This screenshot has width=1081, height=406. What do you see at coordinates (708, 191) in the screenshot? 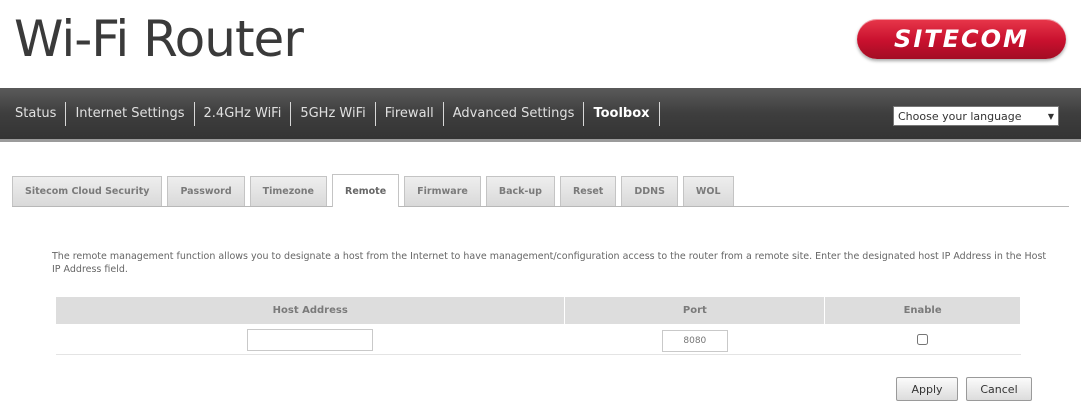
I see `tab-wol: WOL` at bounding box center [708, 191].